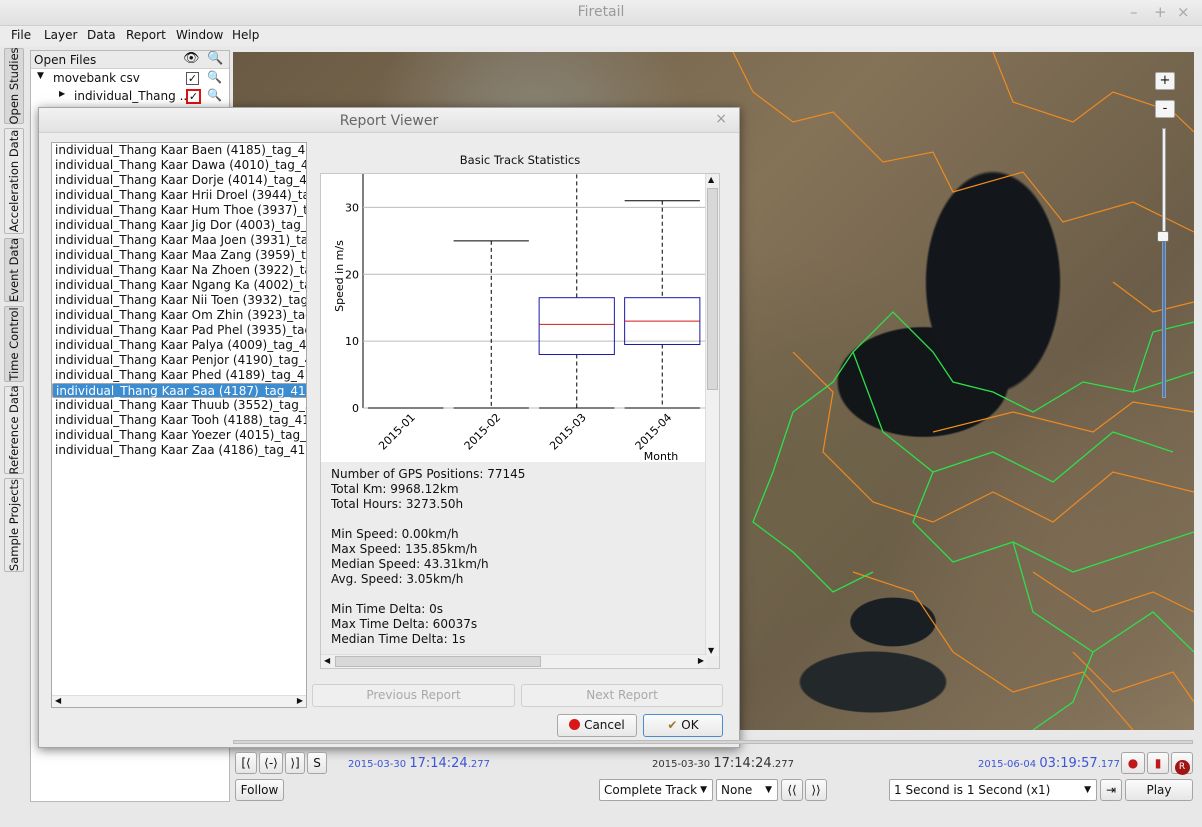 The image size is (1202, 827). What do you see at coordinates (1111, 790) in the screenshot?
I see `export-button: ⇥` at bounding box center [1111, 790].